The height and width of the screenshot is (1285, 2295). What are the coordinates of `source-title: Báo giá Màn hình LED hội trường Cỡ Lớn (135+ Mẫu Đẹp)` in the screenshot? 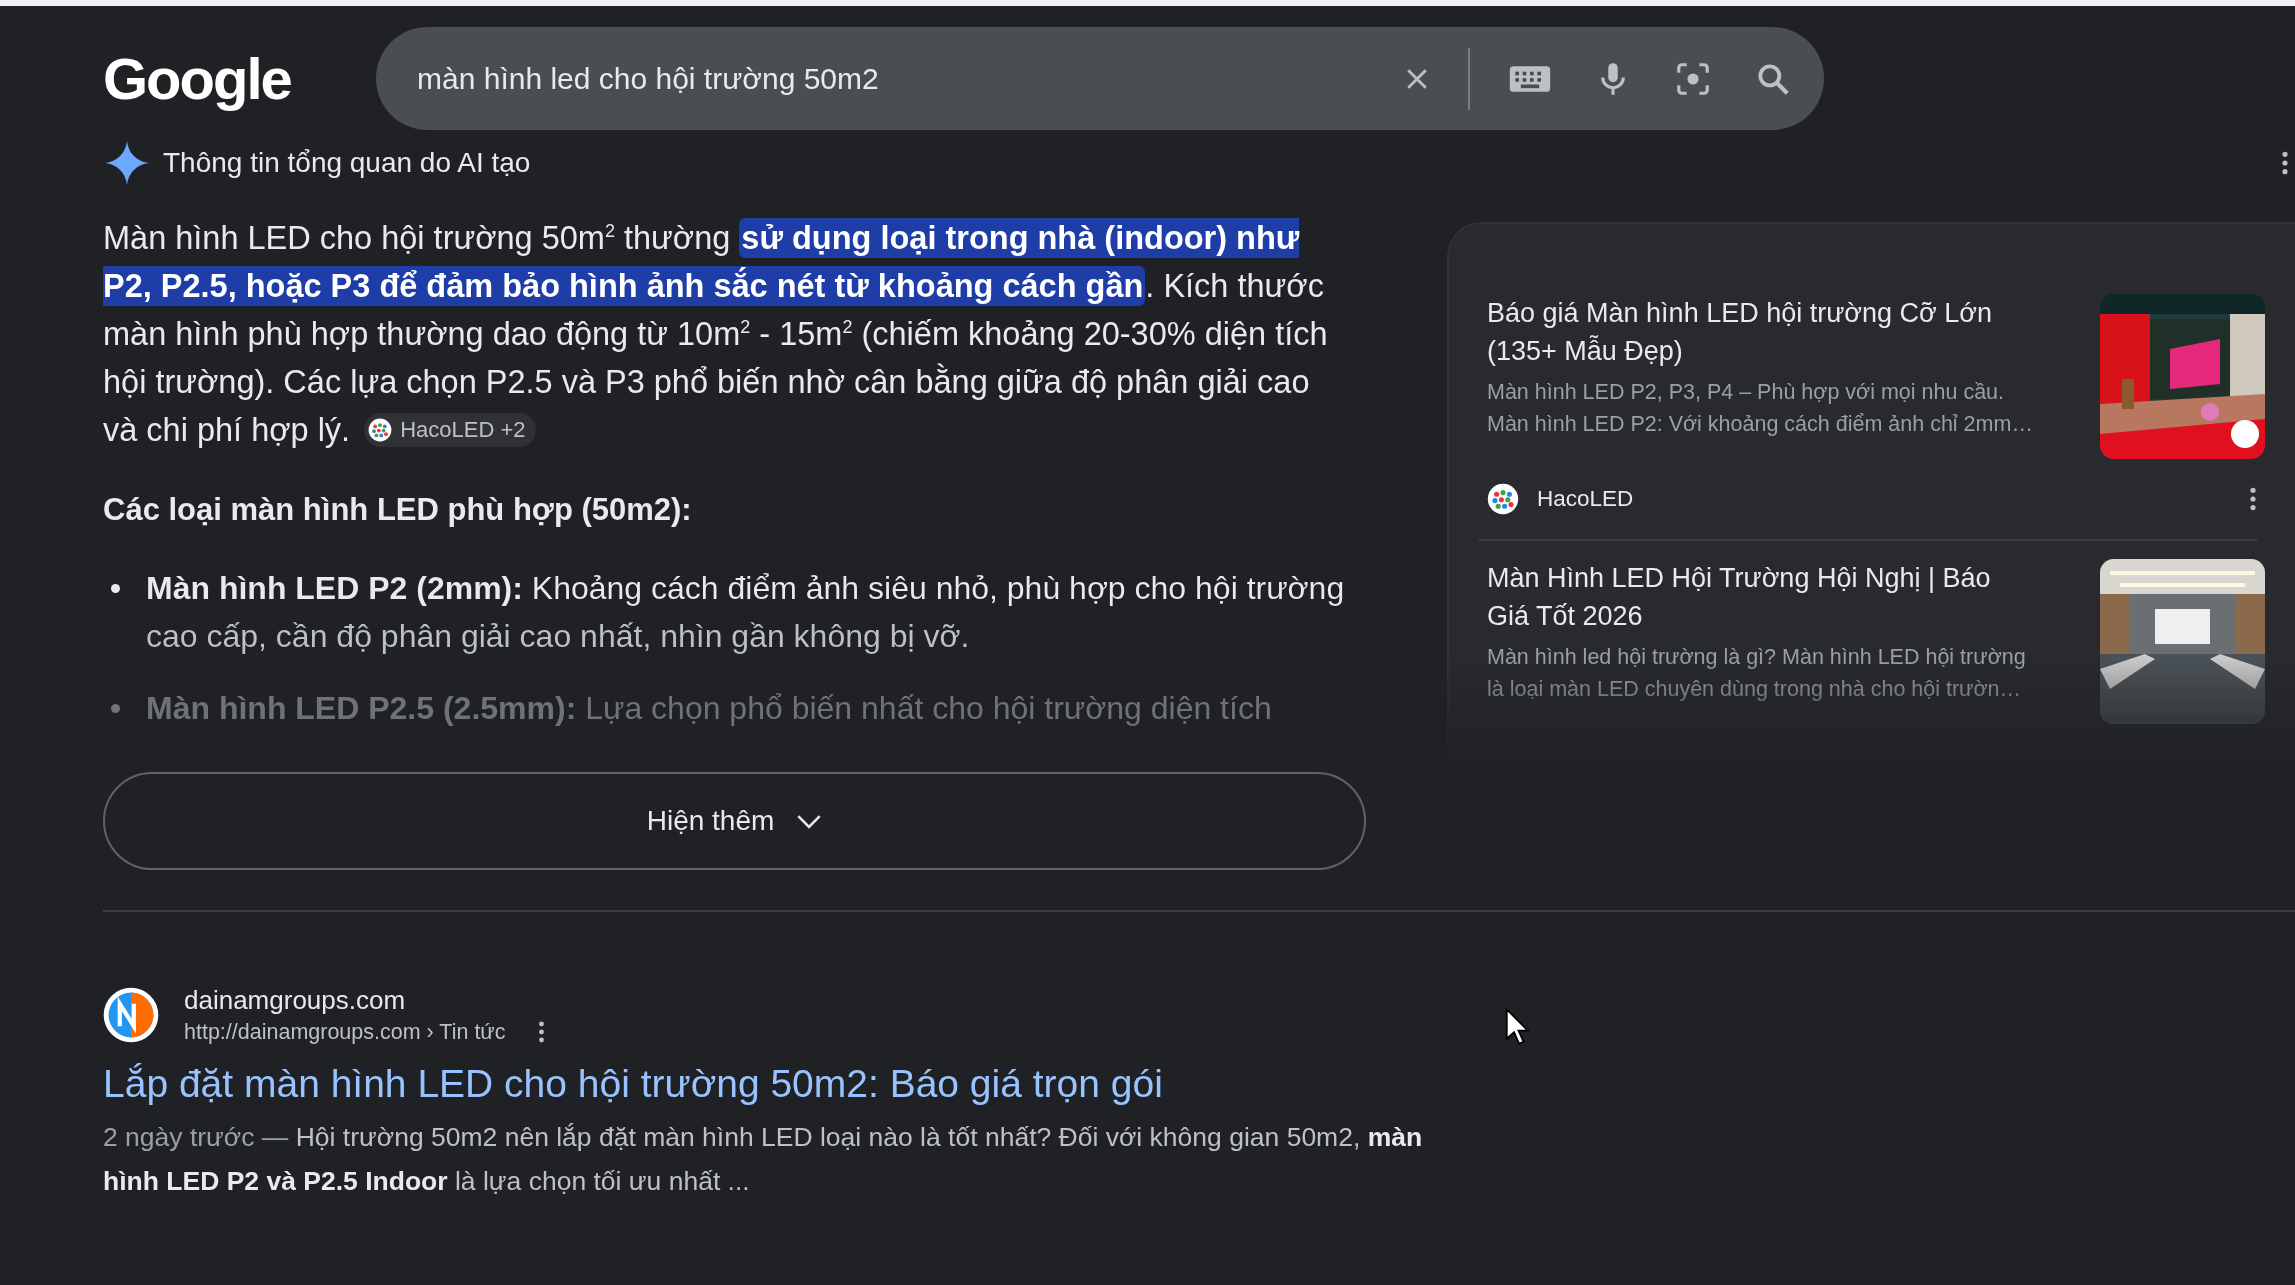 It's located at (1759, 332).